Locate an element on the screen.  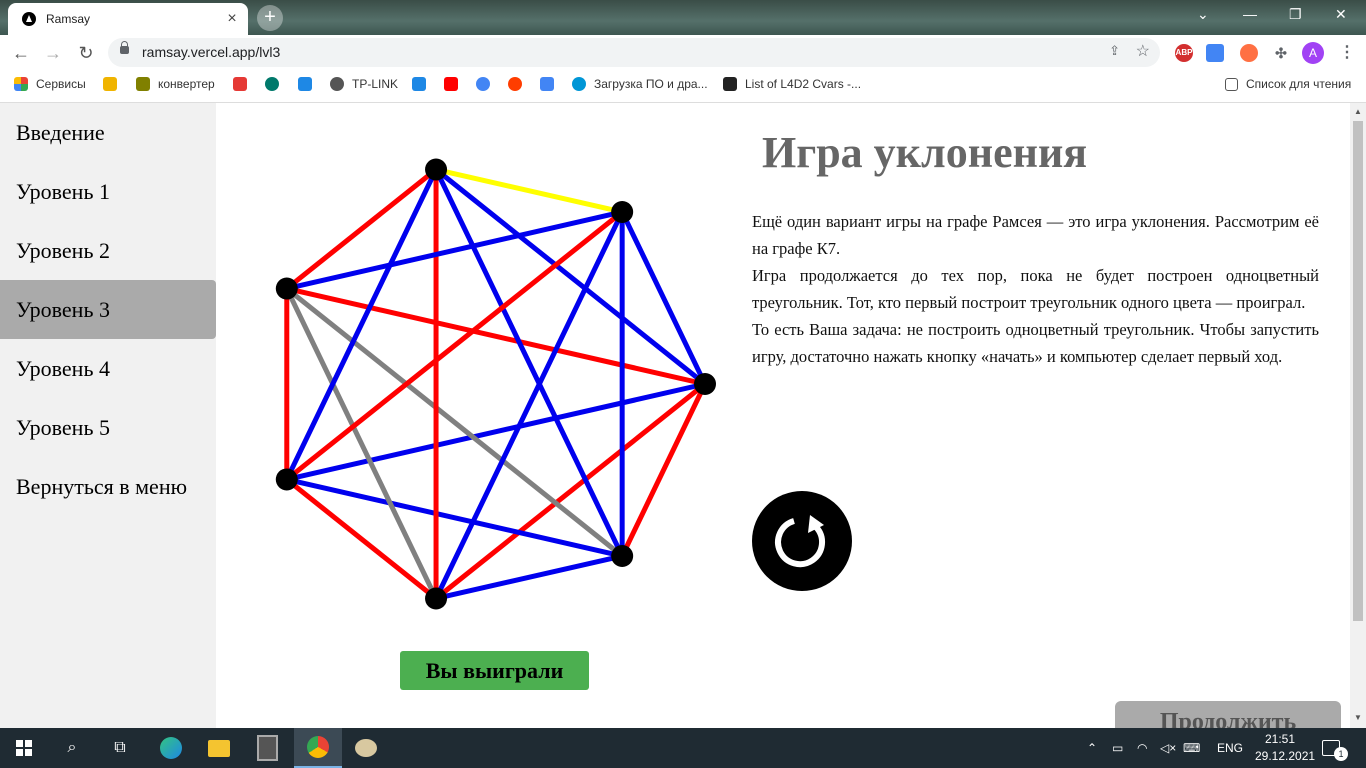
restart-icon is located at coordinates (800, 541).